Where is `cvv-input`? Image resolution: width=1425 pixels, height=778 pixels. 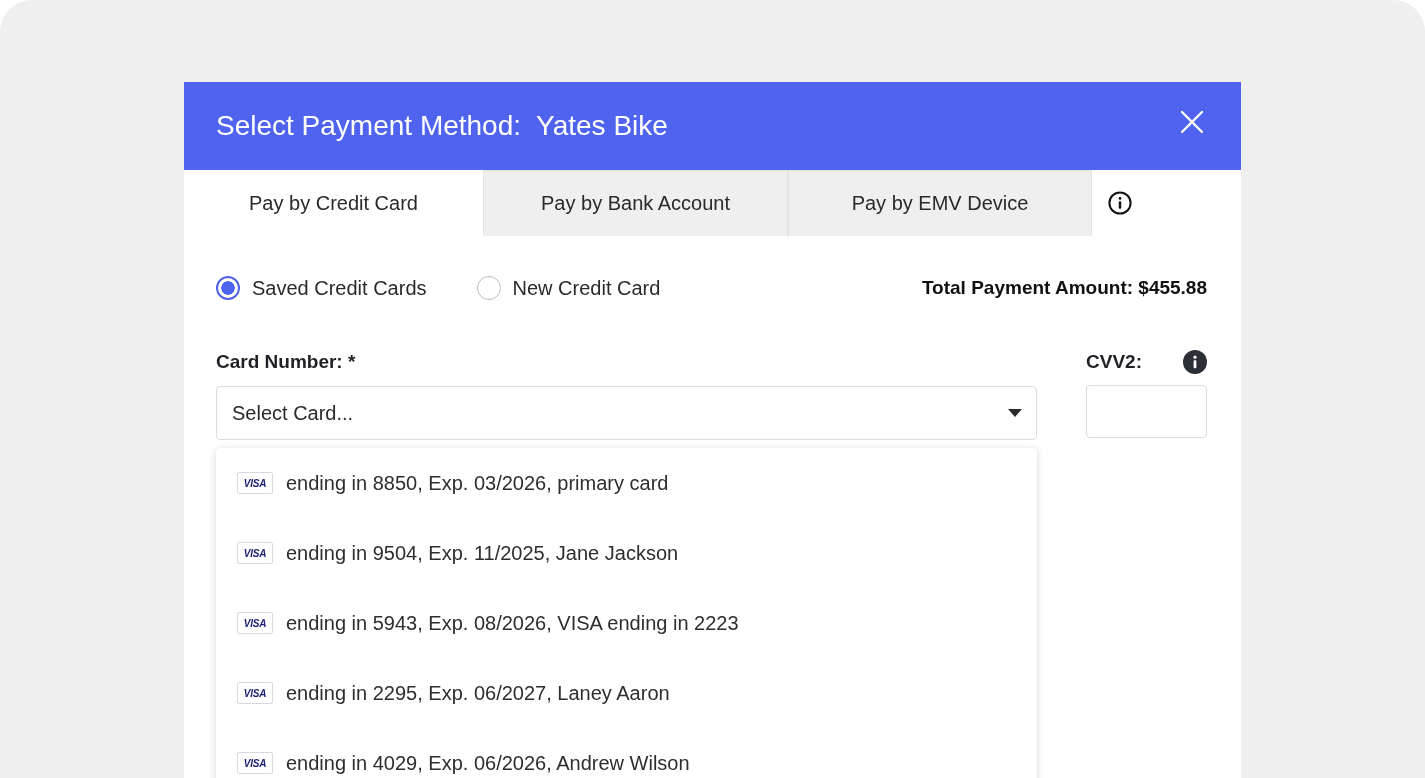 cvv-input is located at coordinates (1146, 411).